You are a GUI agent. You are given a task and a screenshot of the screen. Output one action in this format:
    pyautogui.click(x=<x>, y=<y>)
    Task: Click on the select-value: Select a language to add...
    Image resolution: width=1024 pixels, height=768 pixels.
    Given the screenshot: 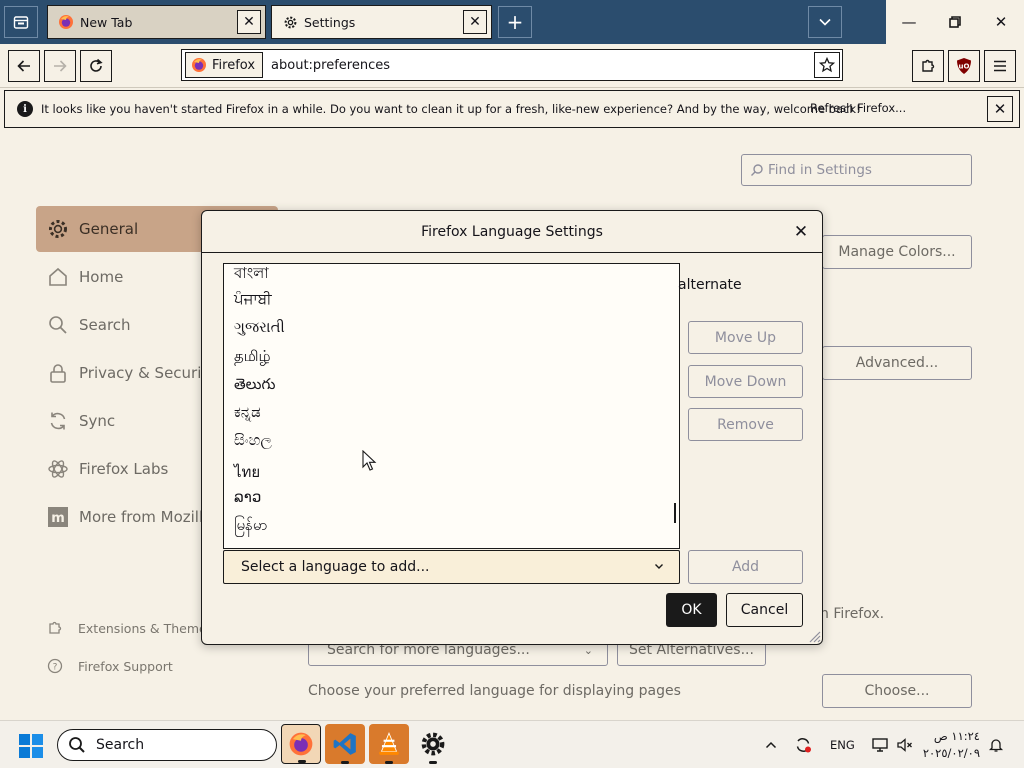 What is the action you would take?
    pyautogui.click(x=335, y=567)
    